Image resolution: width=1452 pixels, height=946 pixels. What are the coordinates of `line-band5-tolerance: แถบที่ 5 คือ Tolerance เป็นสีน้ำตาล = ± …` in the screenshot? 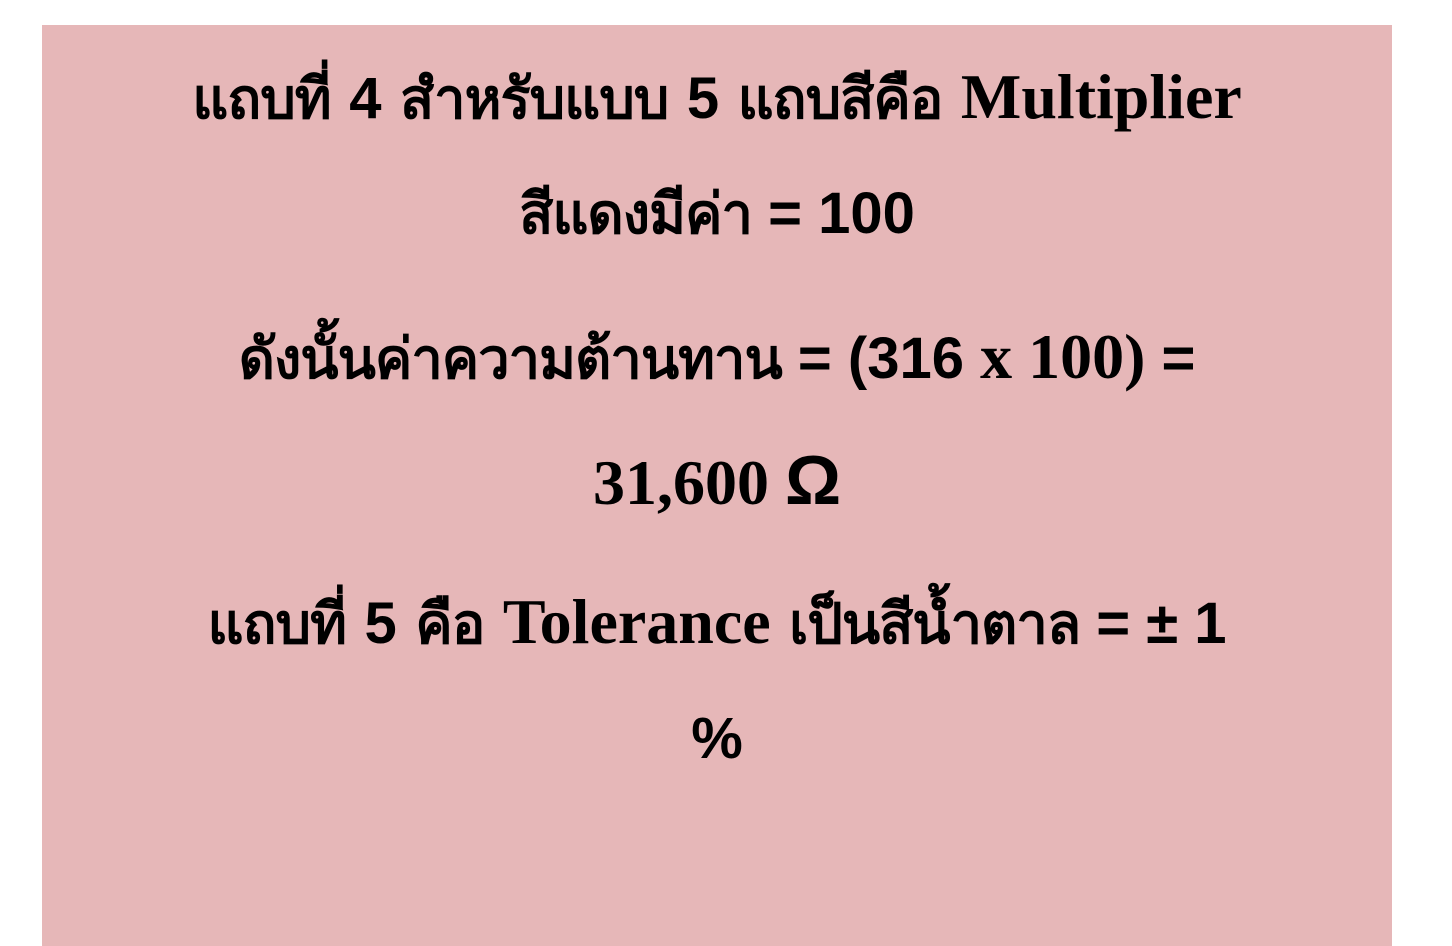 It's located at (717, 622).